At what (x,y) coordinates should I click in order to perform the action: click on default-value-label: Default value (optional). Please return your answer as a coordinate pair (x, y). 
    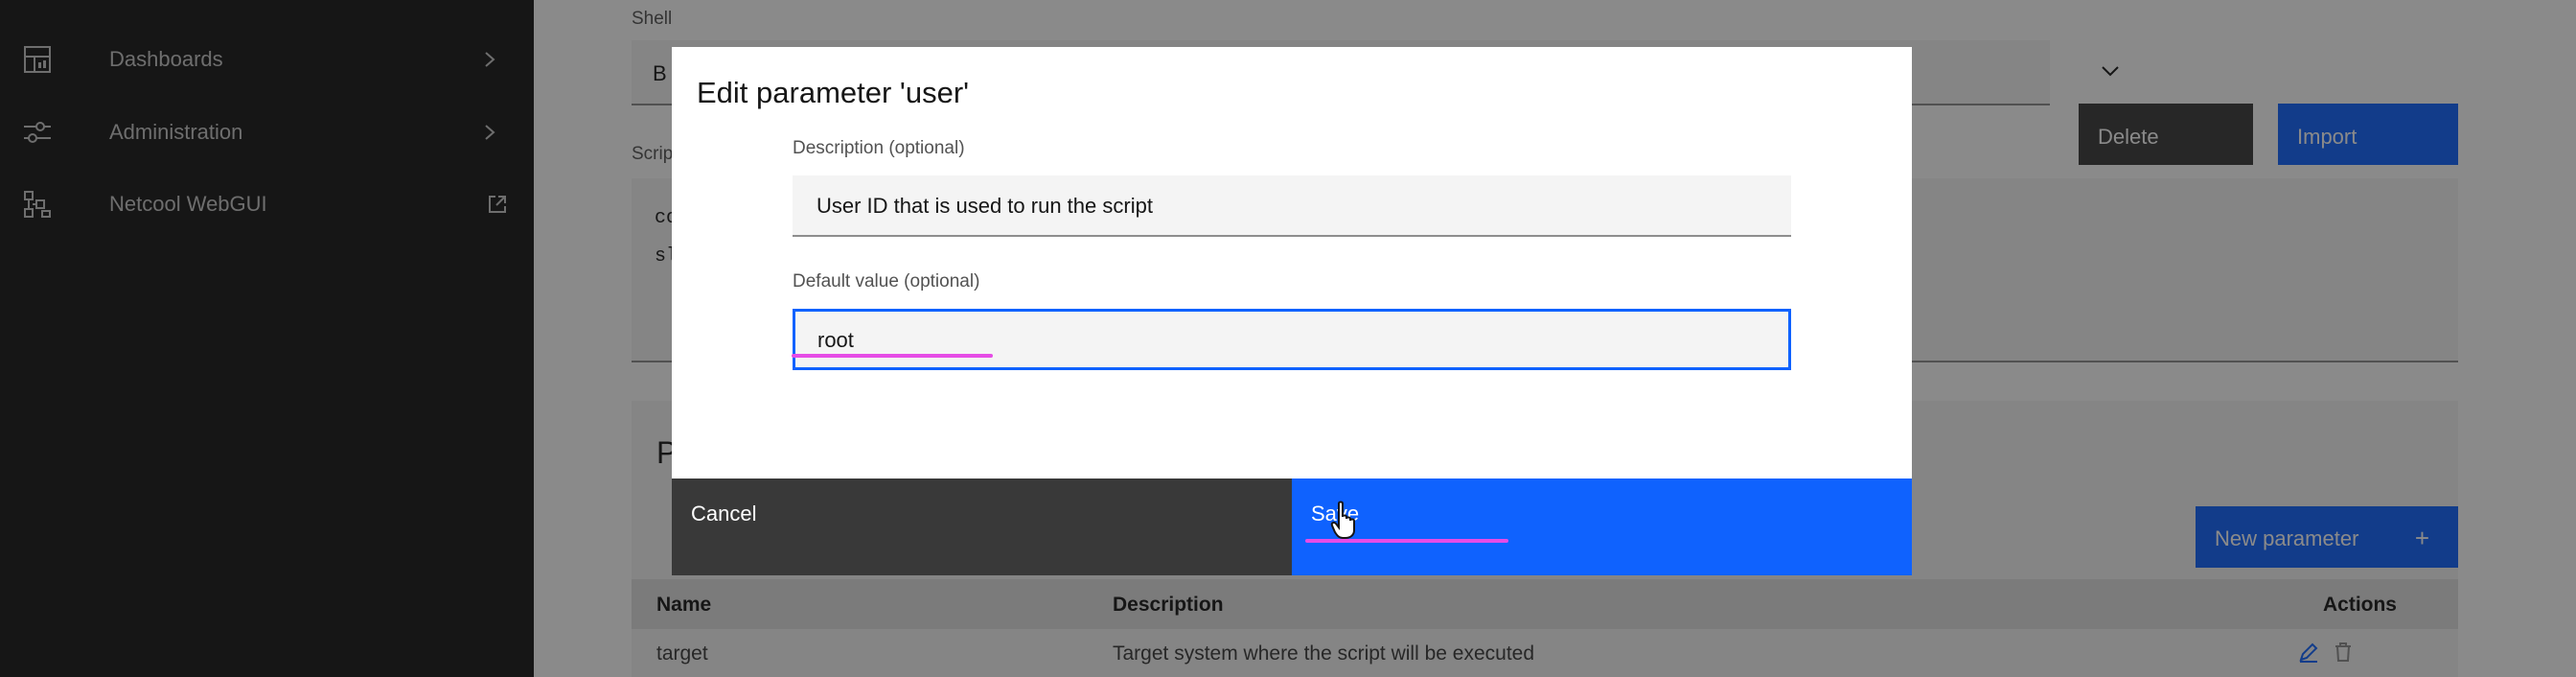
    Looking at the image, I should click on (886, 281).